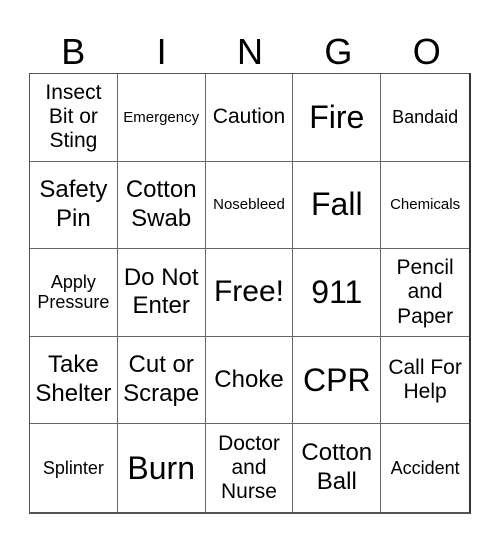 This screenshot has width=500, height=544. I want to click on bingo-cell: Safety Pin, so click(74, 205).